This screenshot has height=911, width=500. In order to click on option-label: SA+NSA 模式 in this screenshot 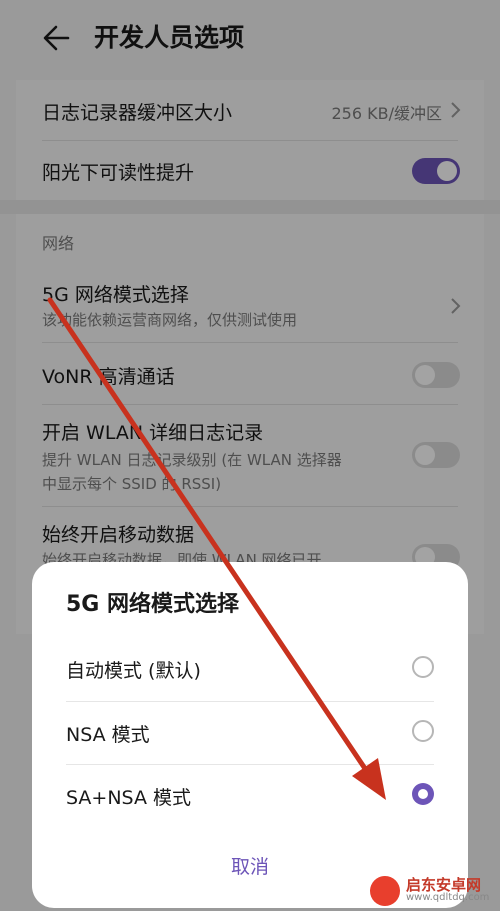, I will do `click(128, 798)`.